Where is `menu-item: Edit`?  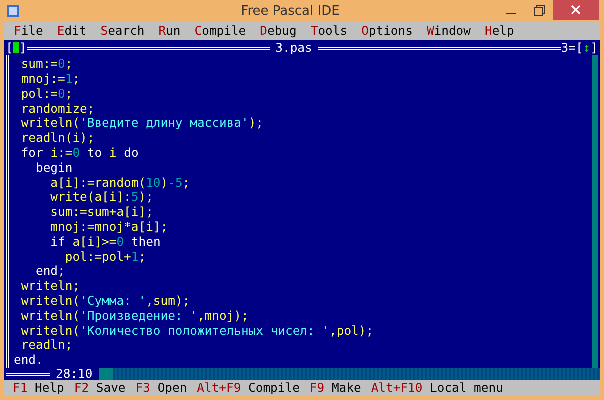
menu-item: Edit is located at coordinates (72, 31).